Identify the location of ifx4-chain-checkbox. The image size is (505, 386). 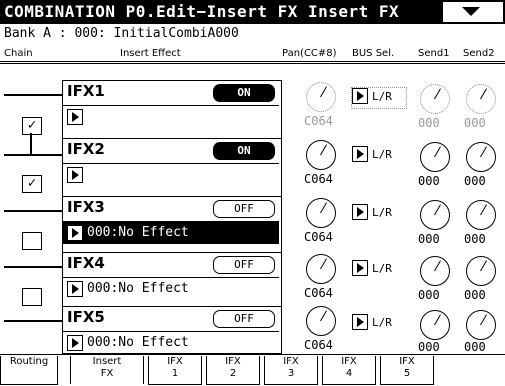
(32, 297).